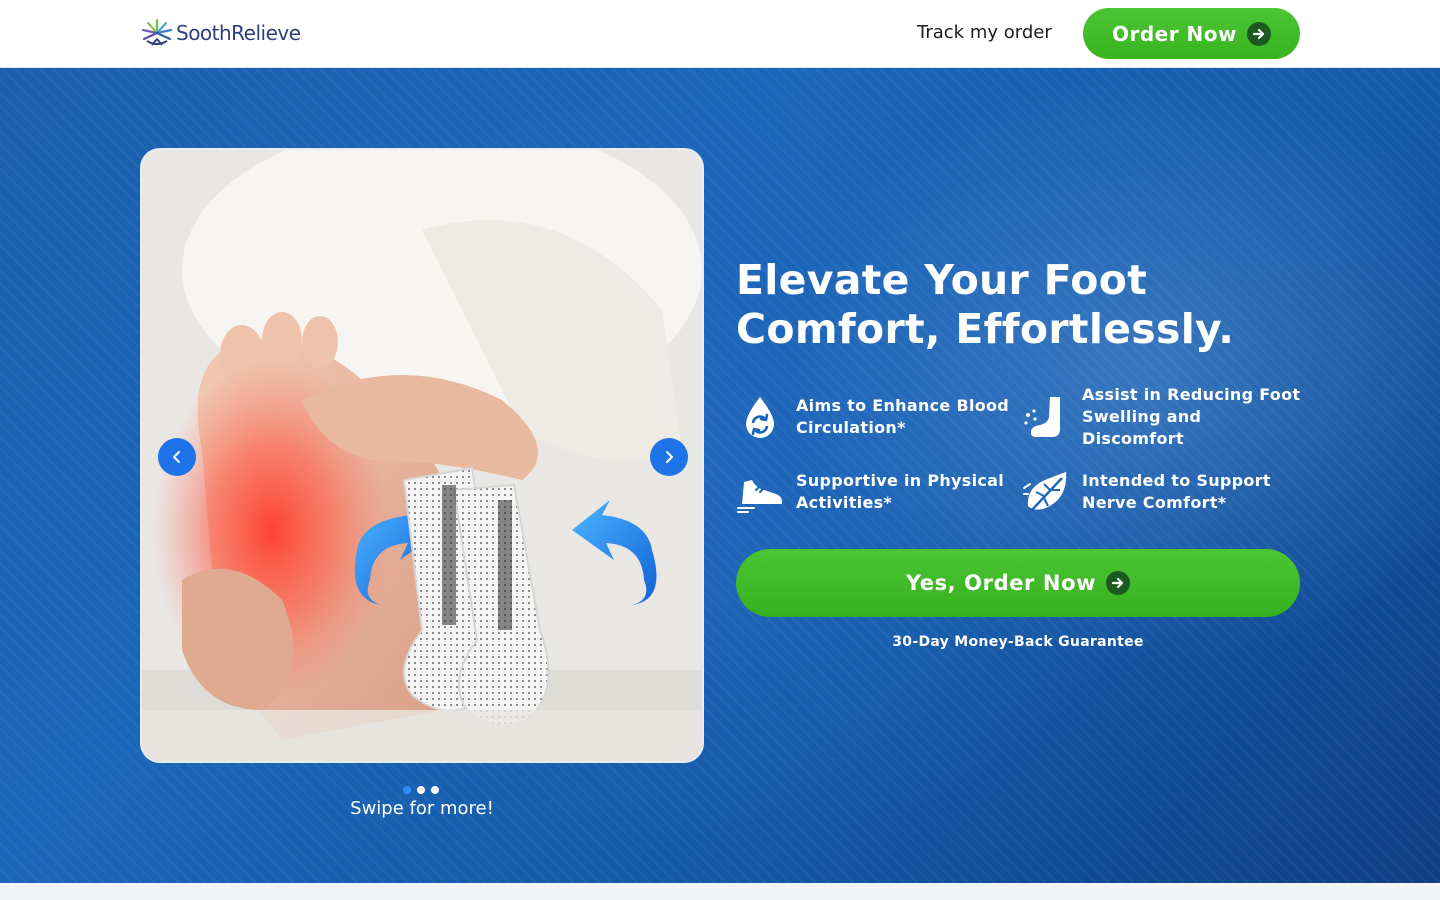  I want to click on carousel-prev-button, so click(177, 457).